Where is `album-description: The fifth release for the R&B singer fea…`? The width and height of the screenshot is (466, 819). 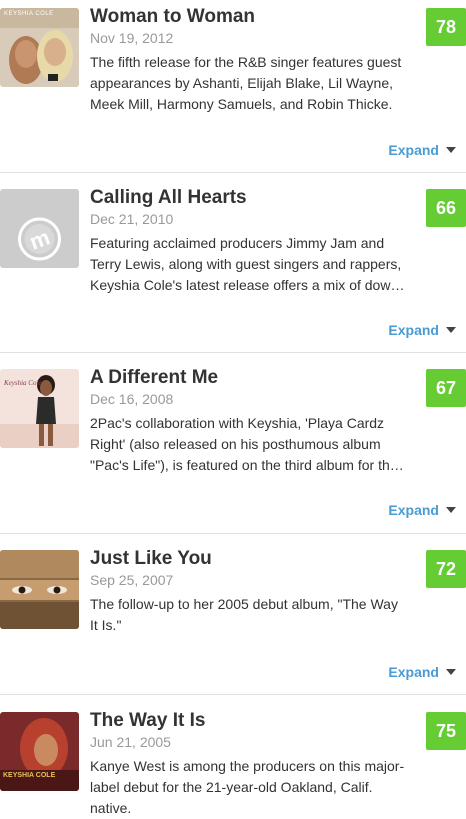 album-description: The fifth release for the R&B singer fea… is located at coordinates (246, 83).